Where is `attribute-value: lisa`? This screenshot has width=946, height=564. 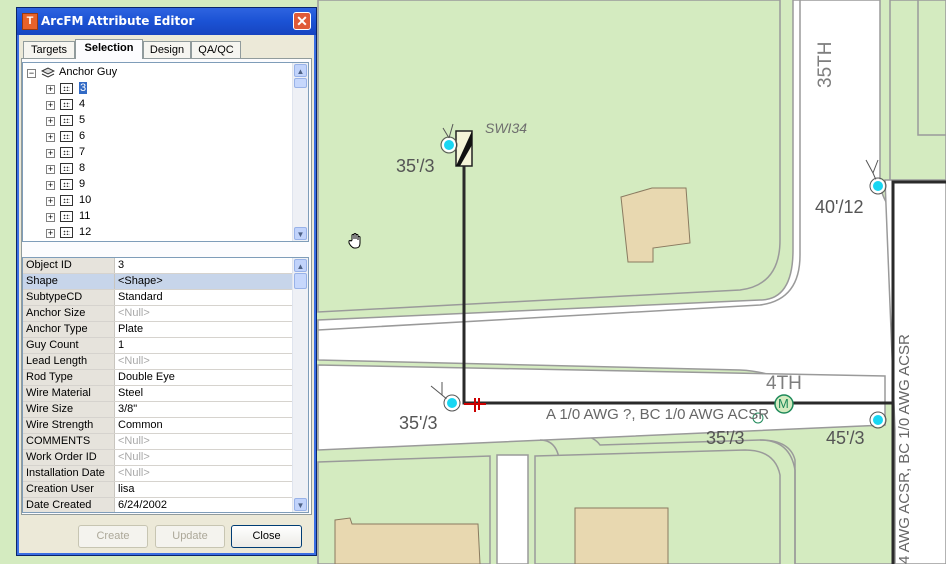 attribute-value: lisa is located at coordinates (204, 489).